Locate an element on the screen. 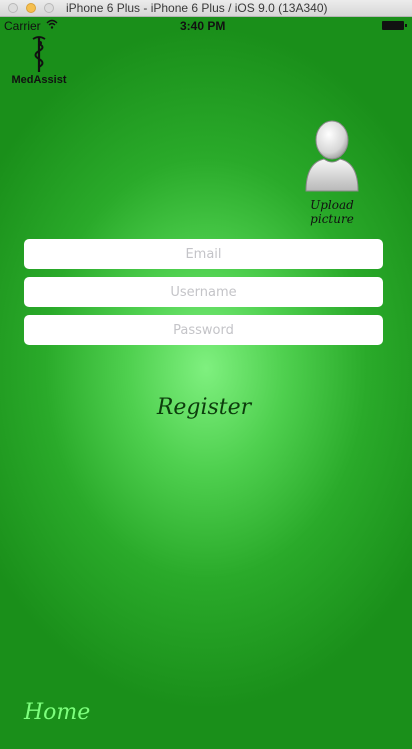  user-avatar-icon is located at coordinates (332, 159).